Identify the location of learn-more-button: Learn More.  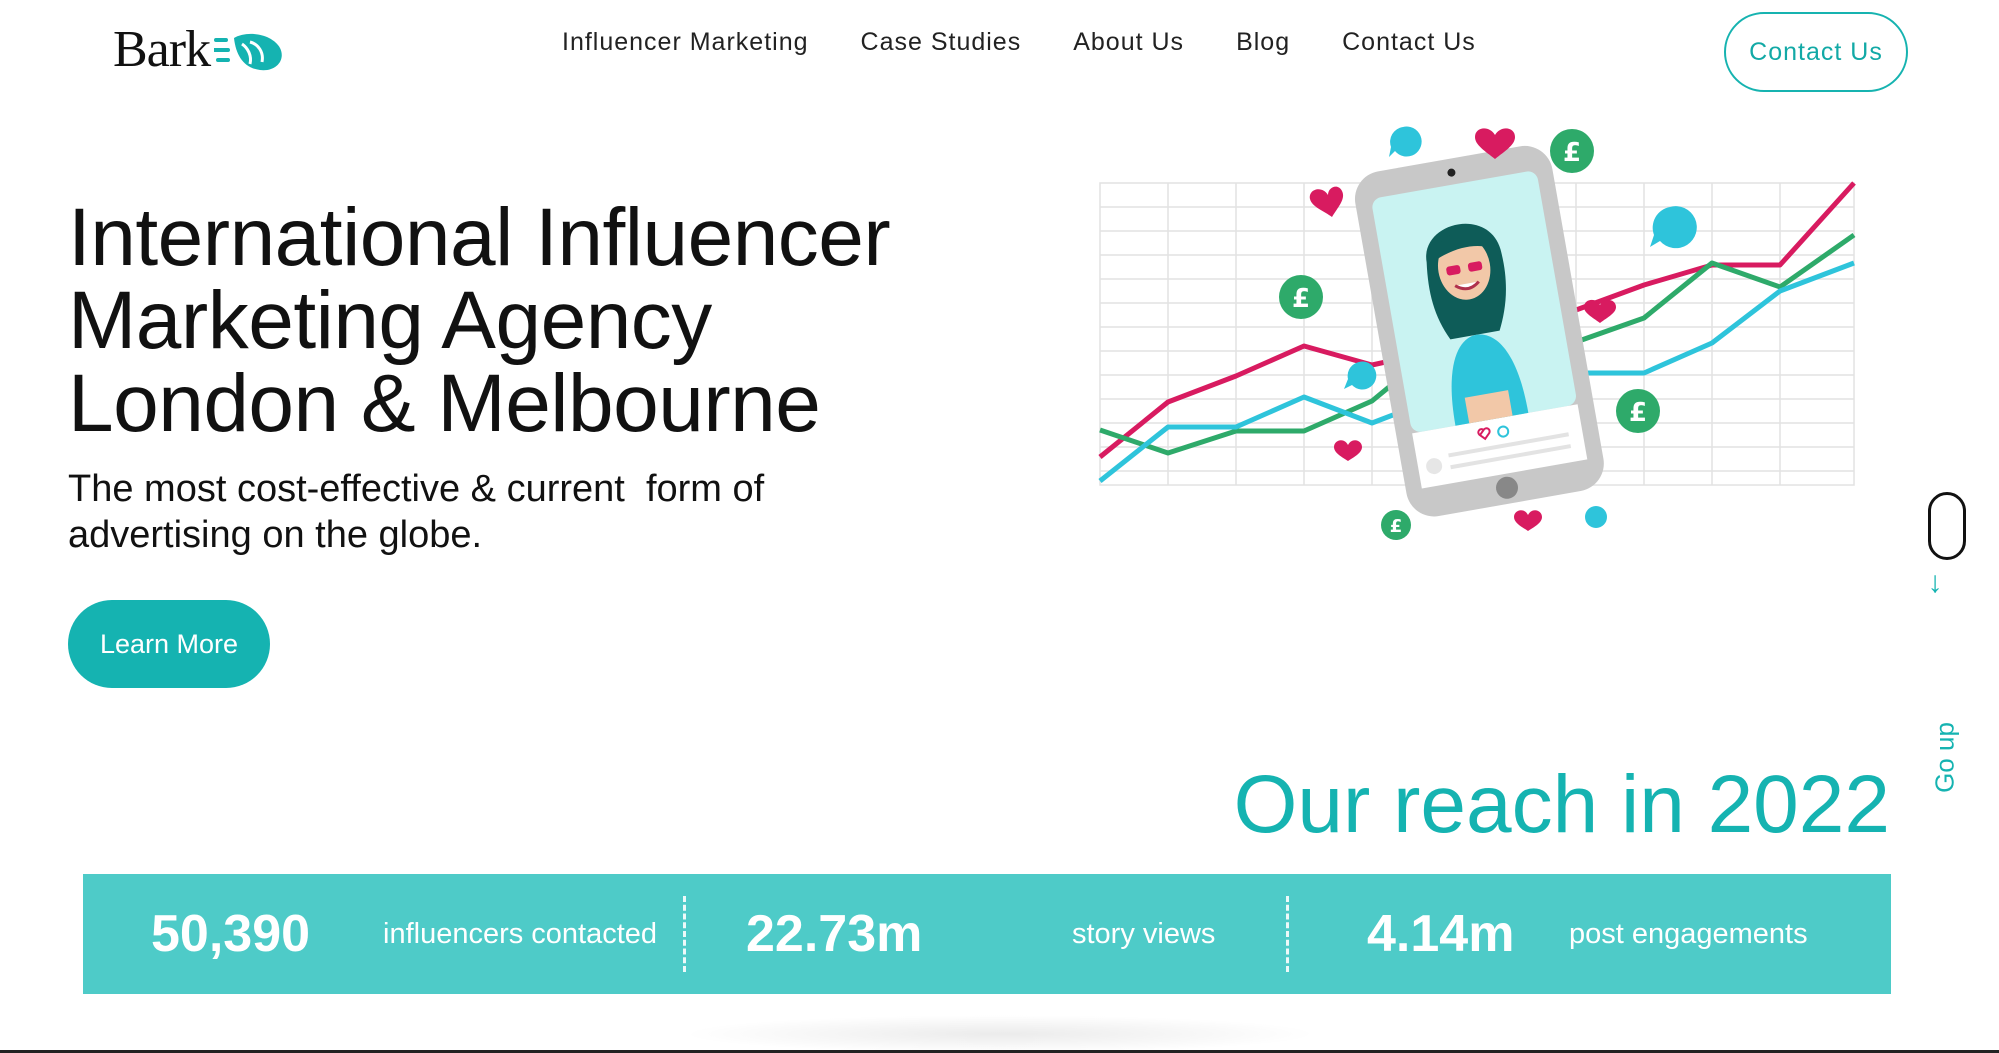
(169, 644).